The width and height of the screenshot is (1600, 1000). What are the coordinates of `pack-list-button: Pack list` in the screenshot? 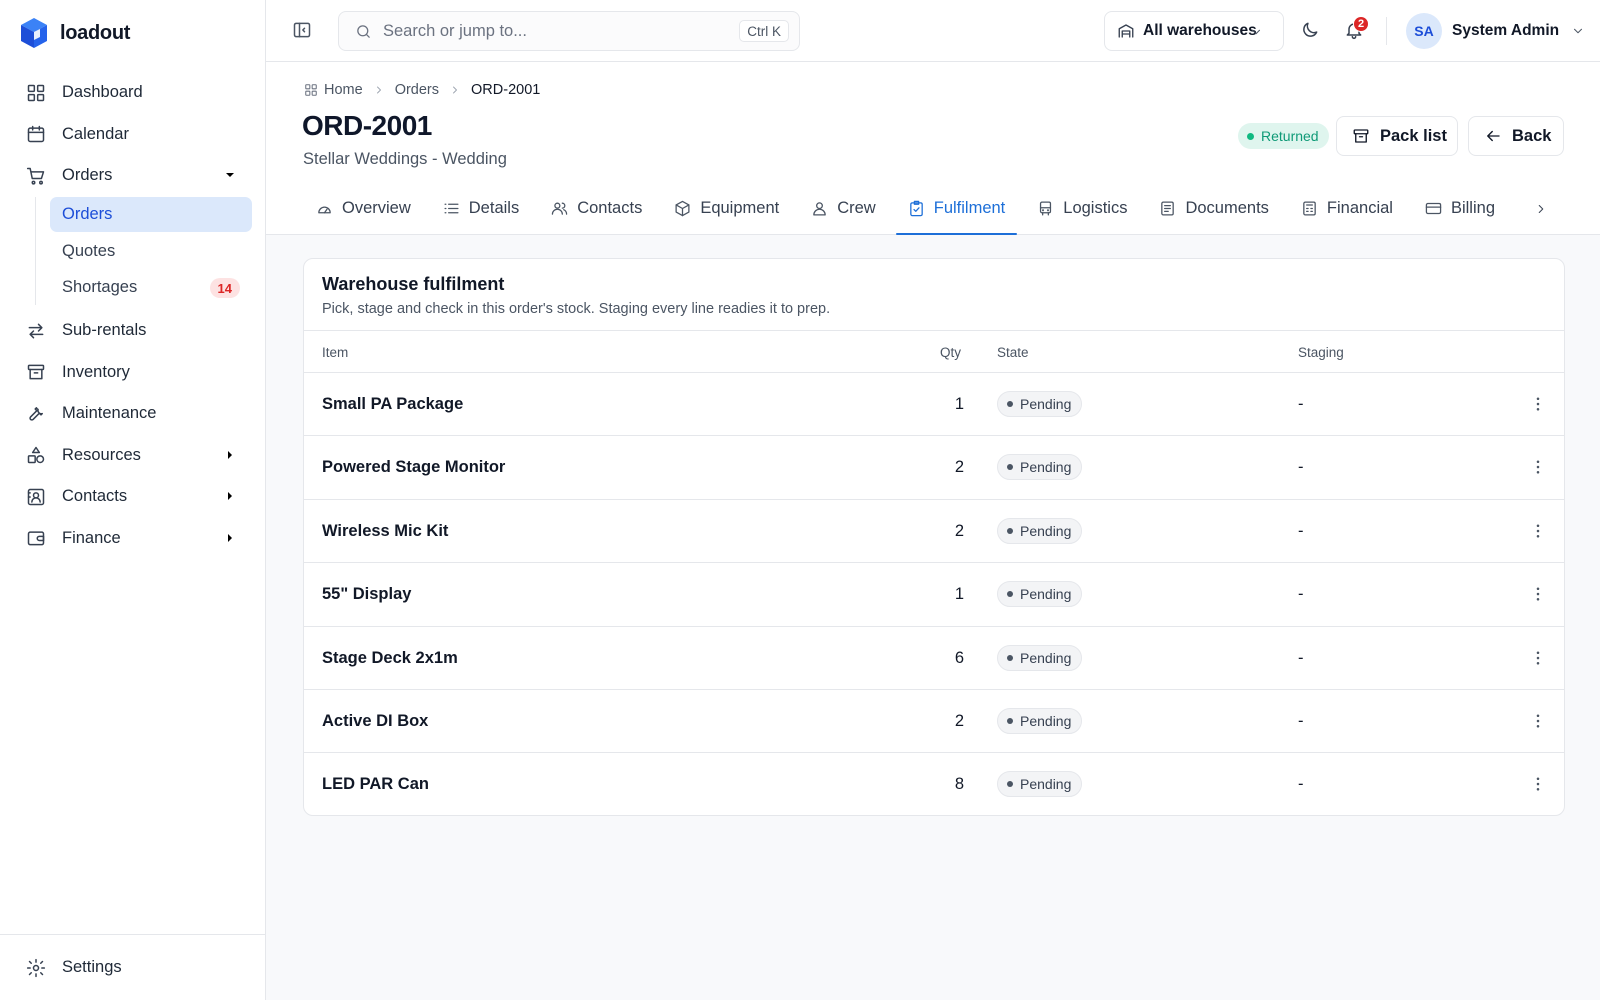 It's located at (1397, 136).